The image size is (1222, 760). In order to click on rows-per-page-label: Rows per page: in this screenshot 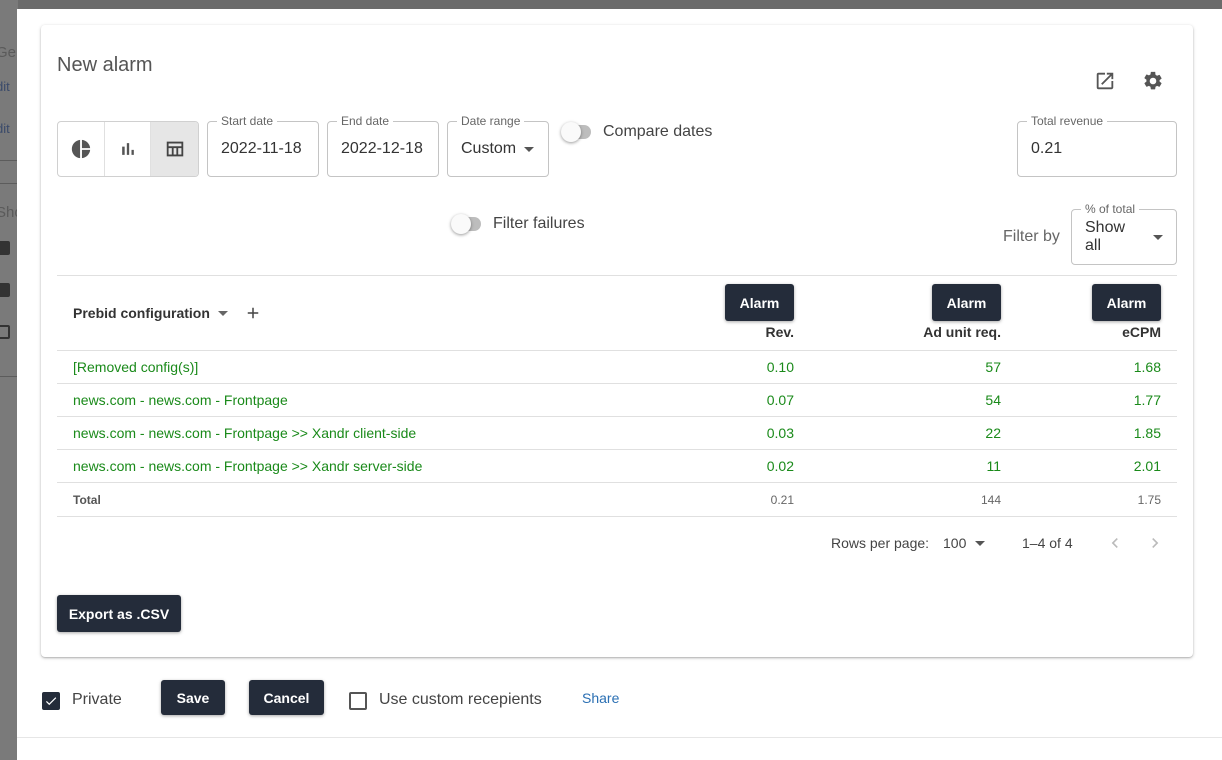, I will do `click(880, 543)`.